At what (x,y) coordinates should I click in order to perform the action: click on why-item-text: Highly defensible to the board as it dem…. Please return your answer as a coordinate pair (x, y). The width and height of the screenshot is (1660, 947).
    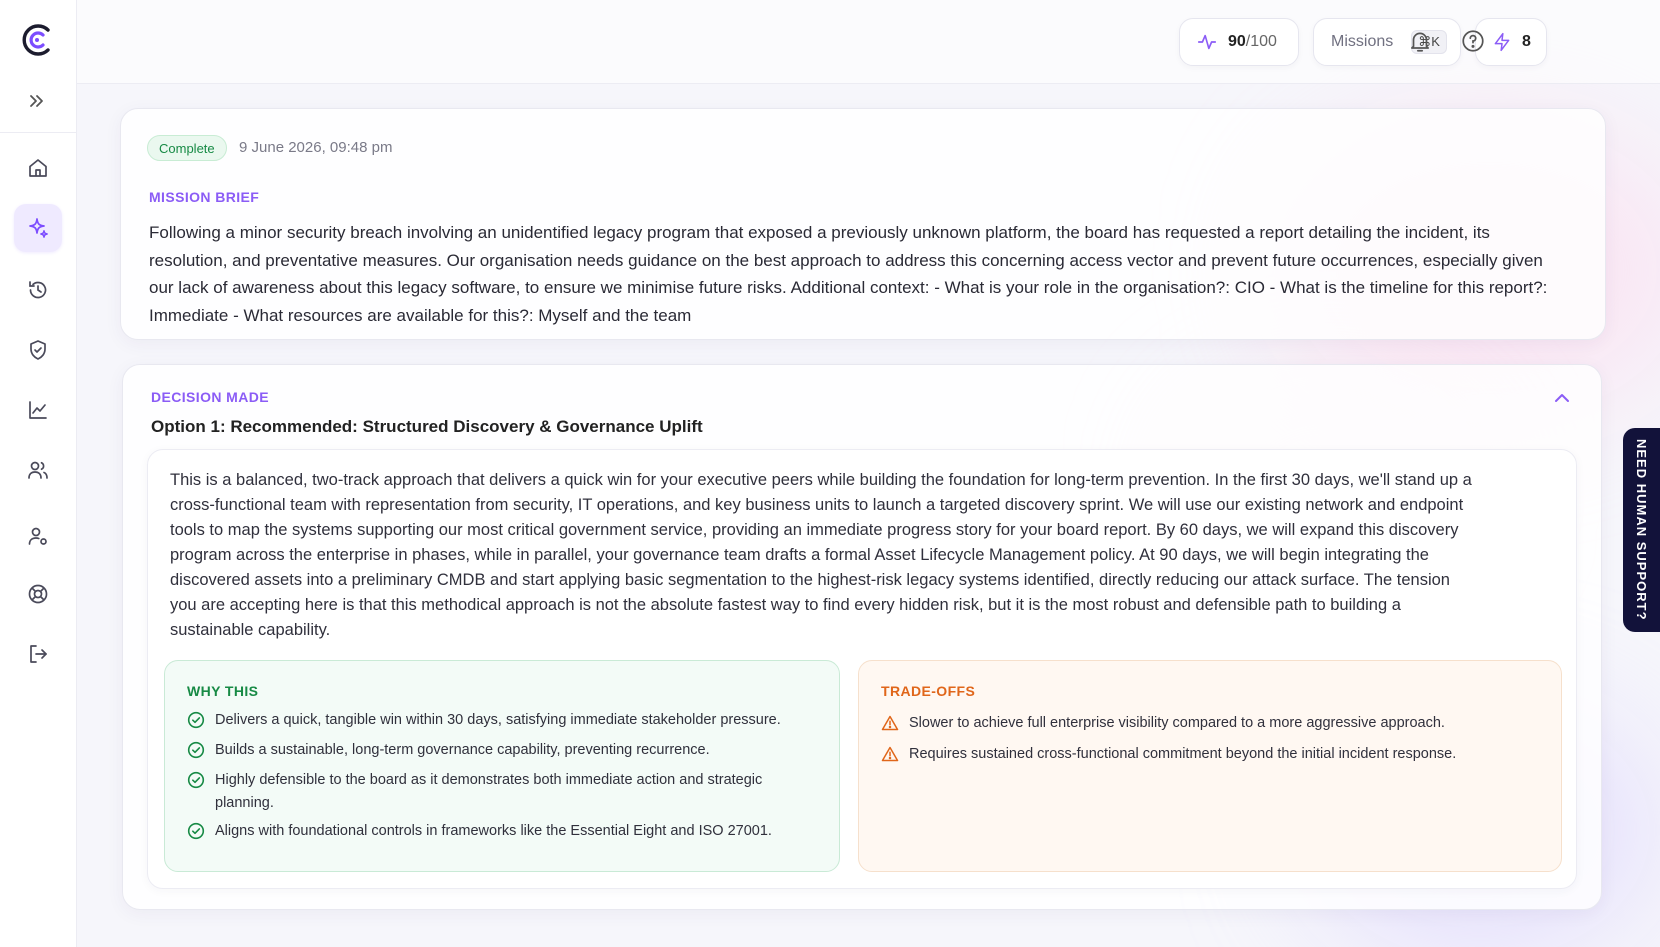
    Looking at the image, I should click on (489, 791).